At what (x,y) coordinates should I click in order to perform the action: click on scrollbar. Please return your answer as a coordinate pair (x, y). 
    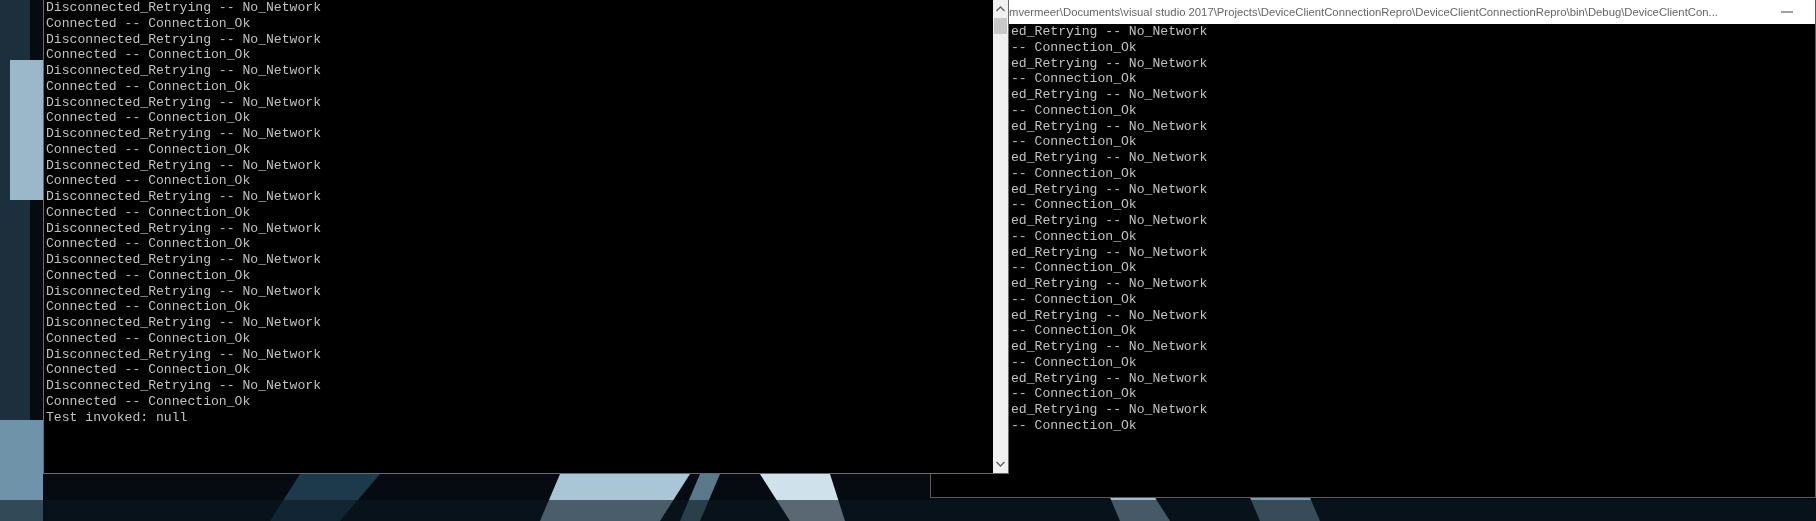
    Looking at the image, I should click on (1000, 236).